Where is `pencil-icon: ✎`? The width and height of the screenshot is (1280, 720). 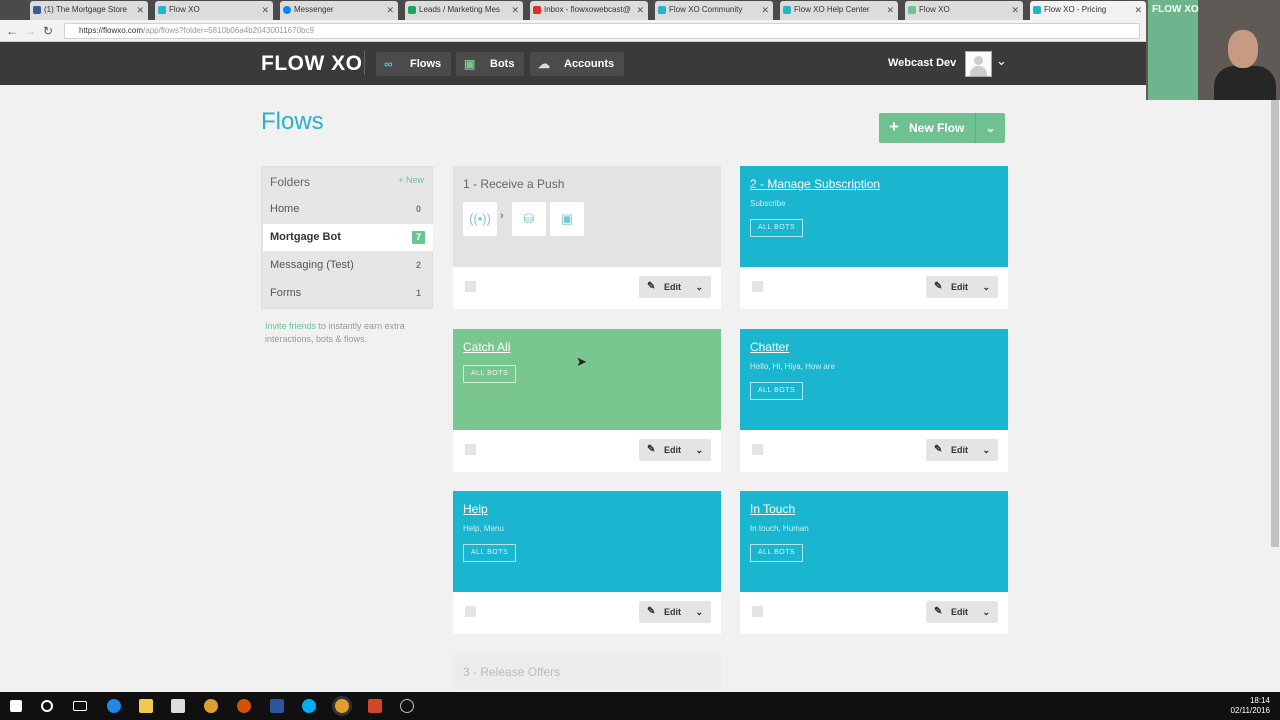 pencil-icon: ✎ is located at coordinates (651, 449).